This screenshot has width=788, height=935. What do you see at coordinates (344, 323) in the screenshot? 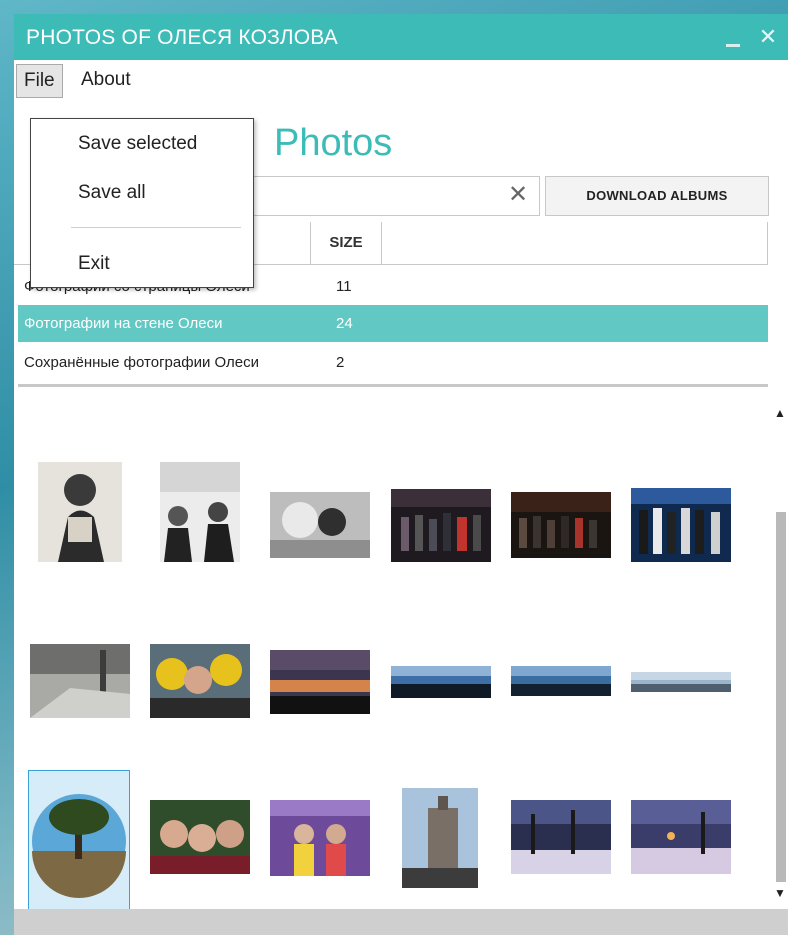
I see `album-size: 24` at bounding box center [344, 323].